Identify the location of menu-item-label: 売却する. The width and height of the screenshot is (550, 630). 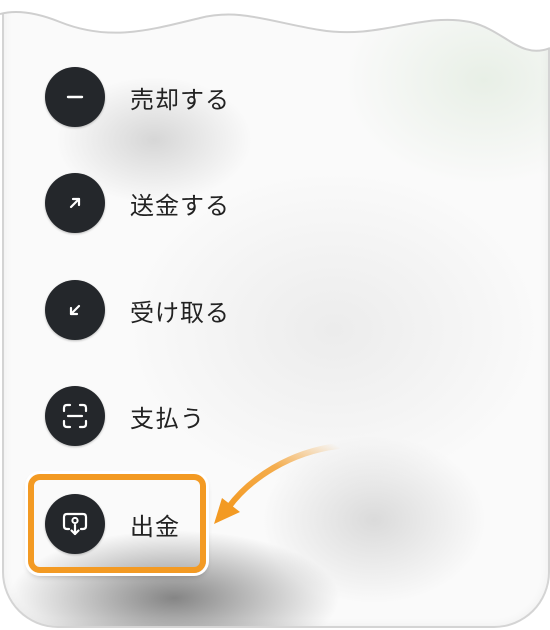
(180, 99).